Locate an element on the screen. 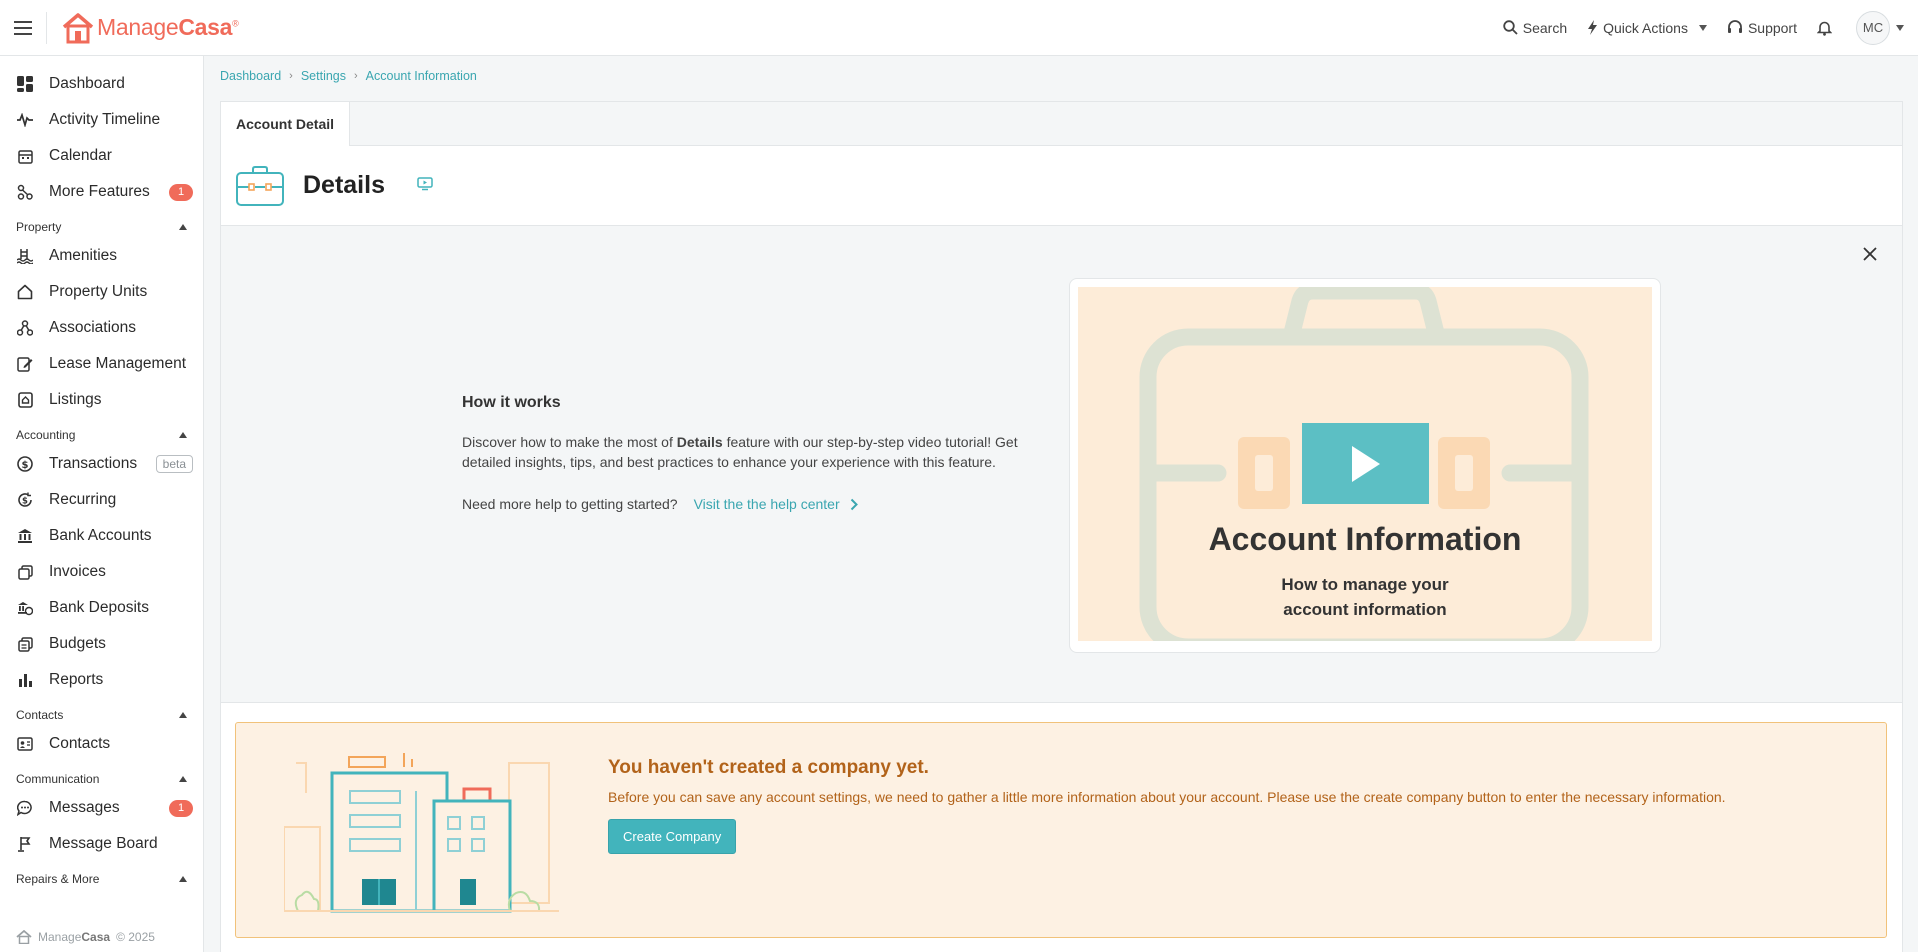  sidebar-item-activity-timeline: Activity Timeline is located at coordinates (101, 120).